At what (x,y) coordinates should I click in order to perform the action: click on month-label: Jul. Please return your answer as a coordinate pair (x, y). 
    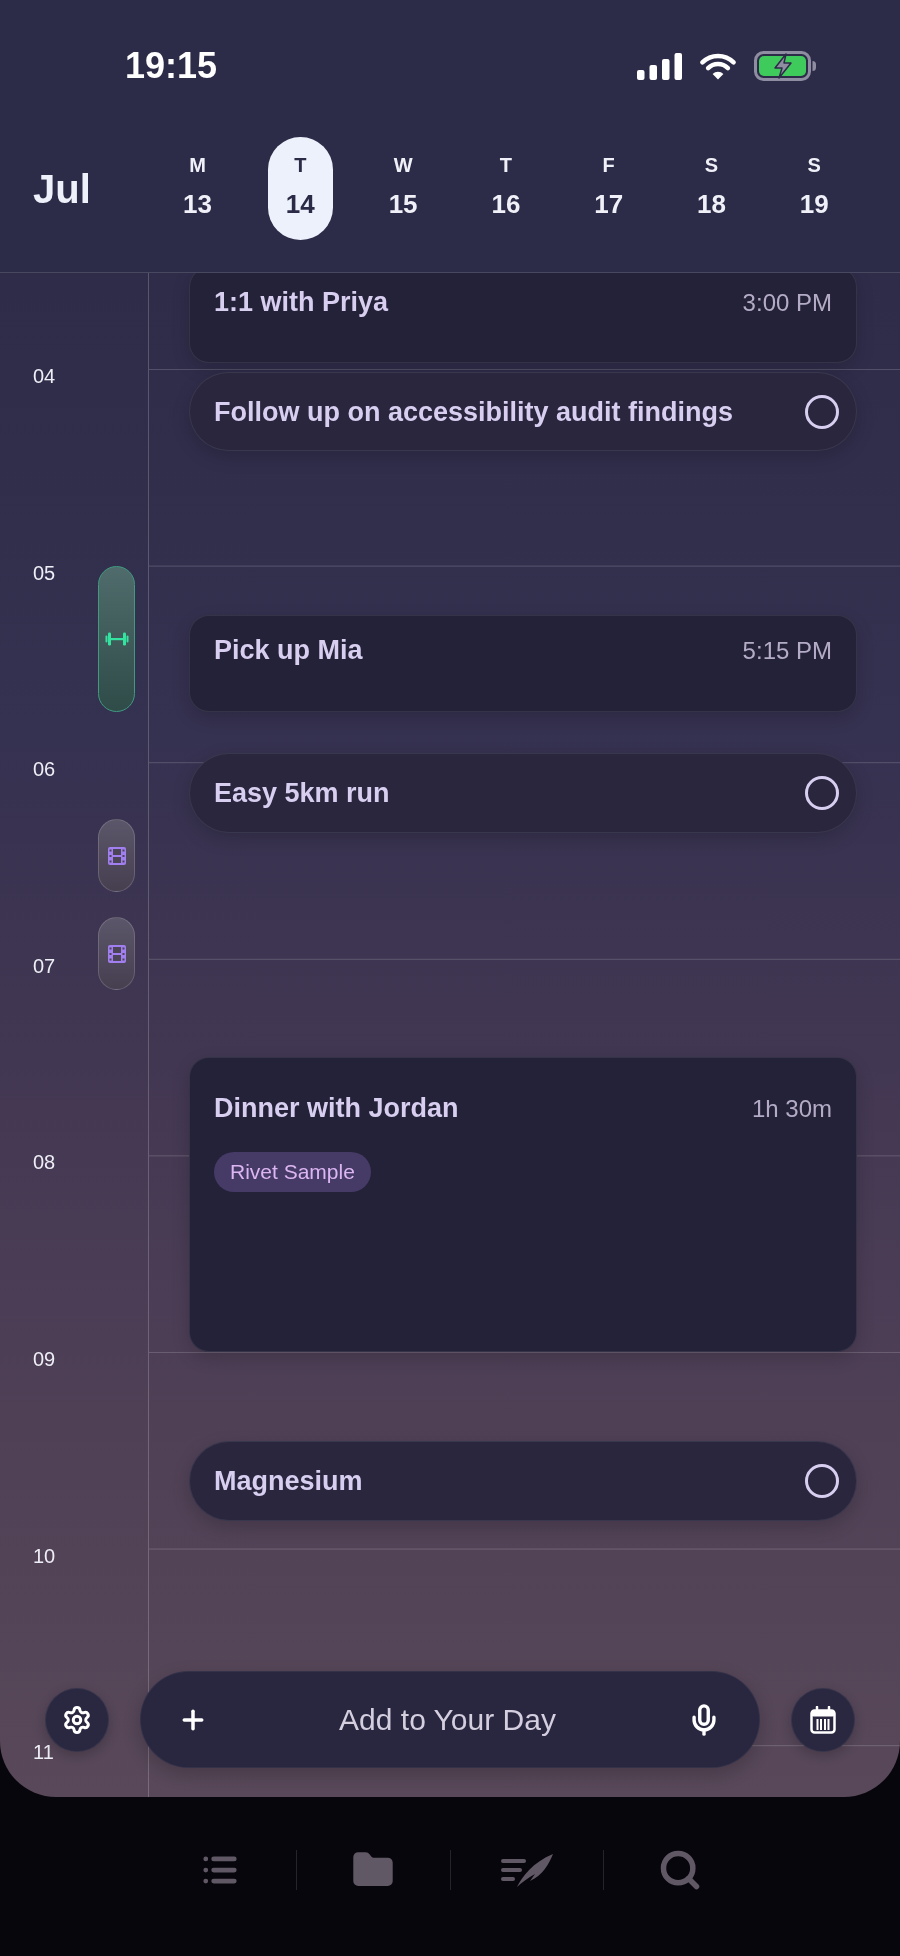
    Looking at the image, I should click on (62, 188).